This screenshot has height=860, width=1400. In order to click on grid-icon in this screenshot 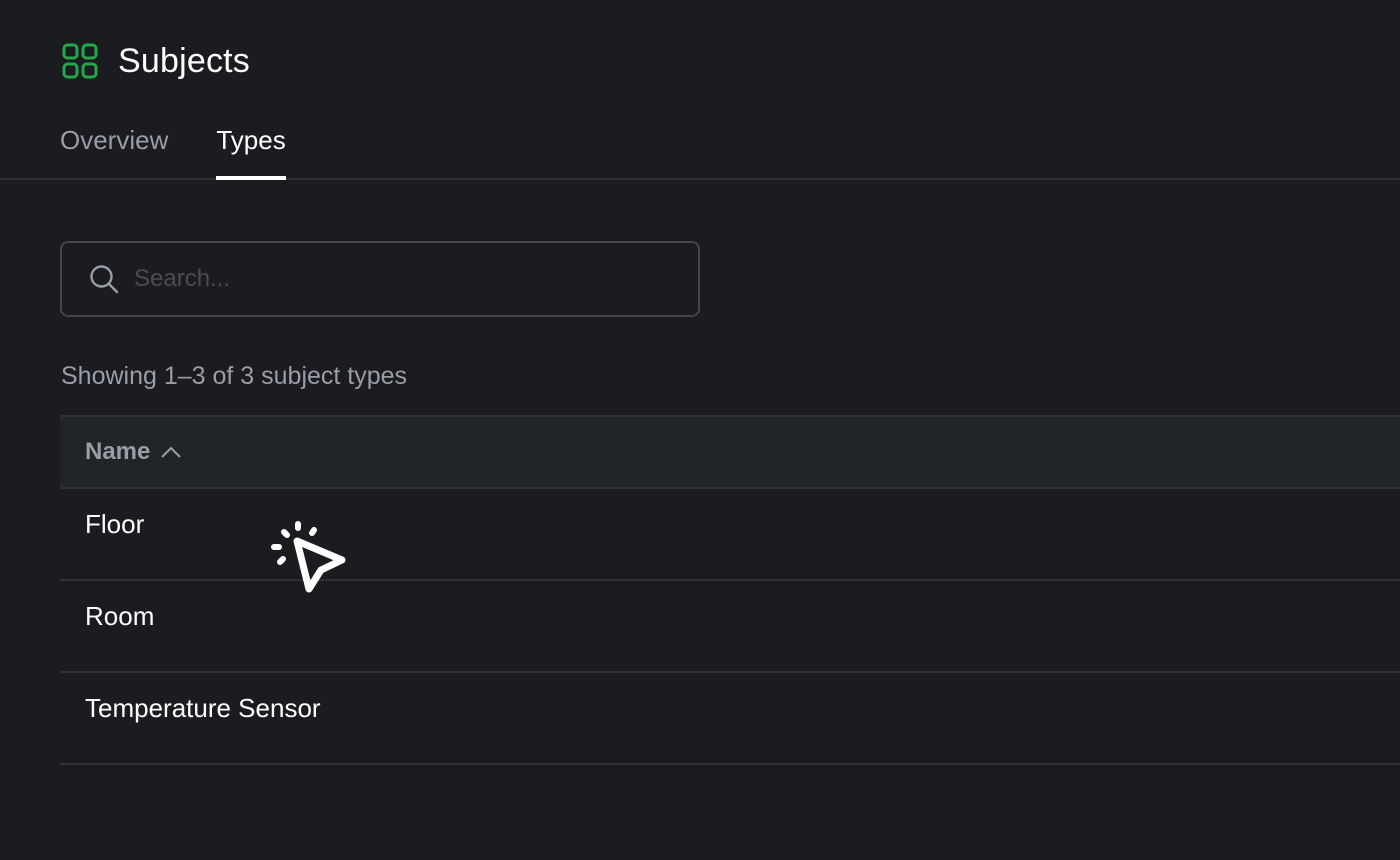, I will do `click(80, 61)`.